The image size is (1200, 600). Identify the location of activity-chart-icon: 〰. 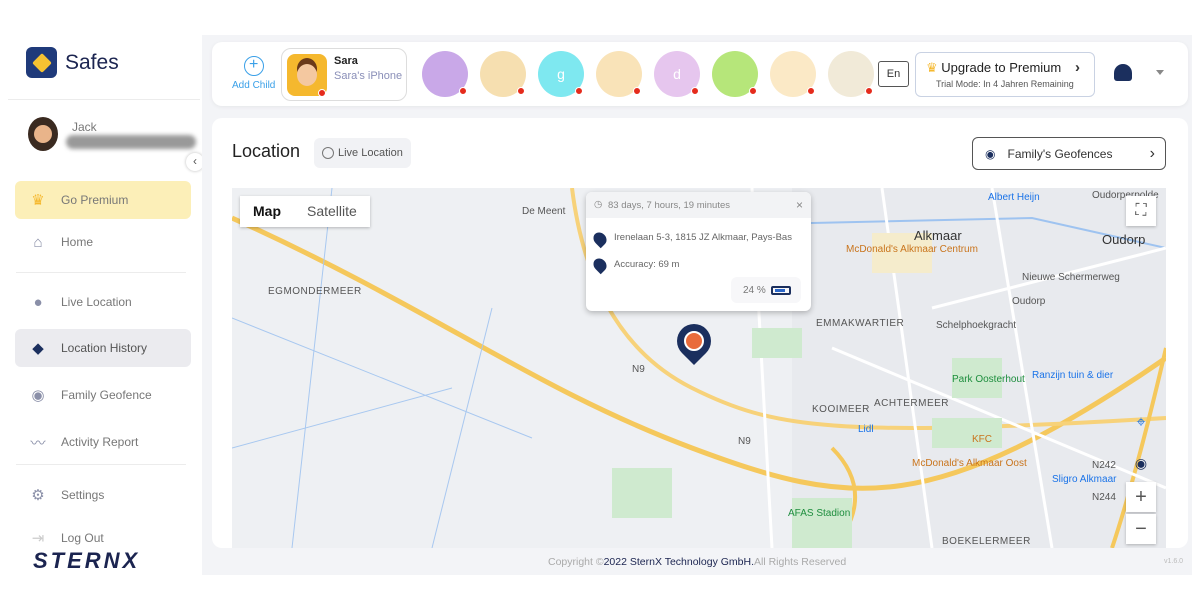
(38, 443).